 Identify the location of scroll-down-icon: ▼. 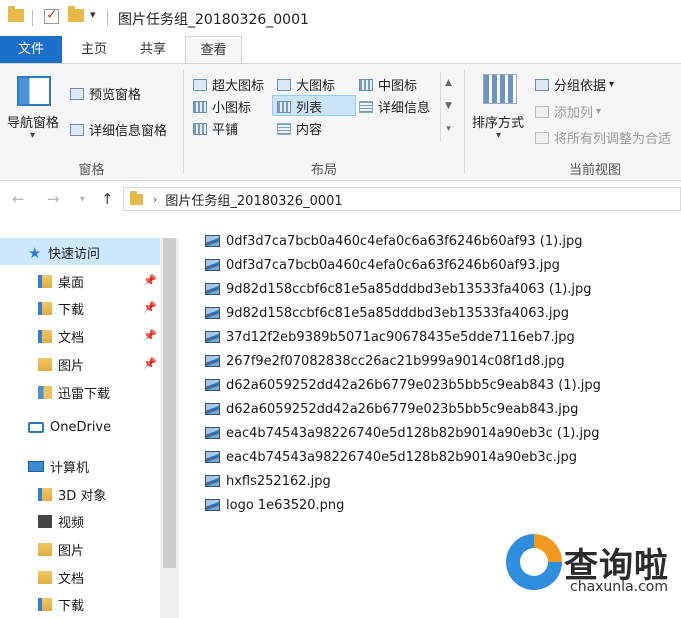
(448, 106).